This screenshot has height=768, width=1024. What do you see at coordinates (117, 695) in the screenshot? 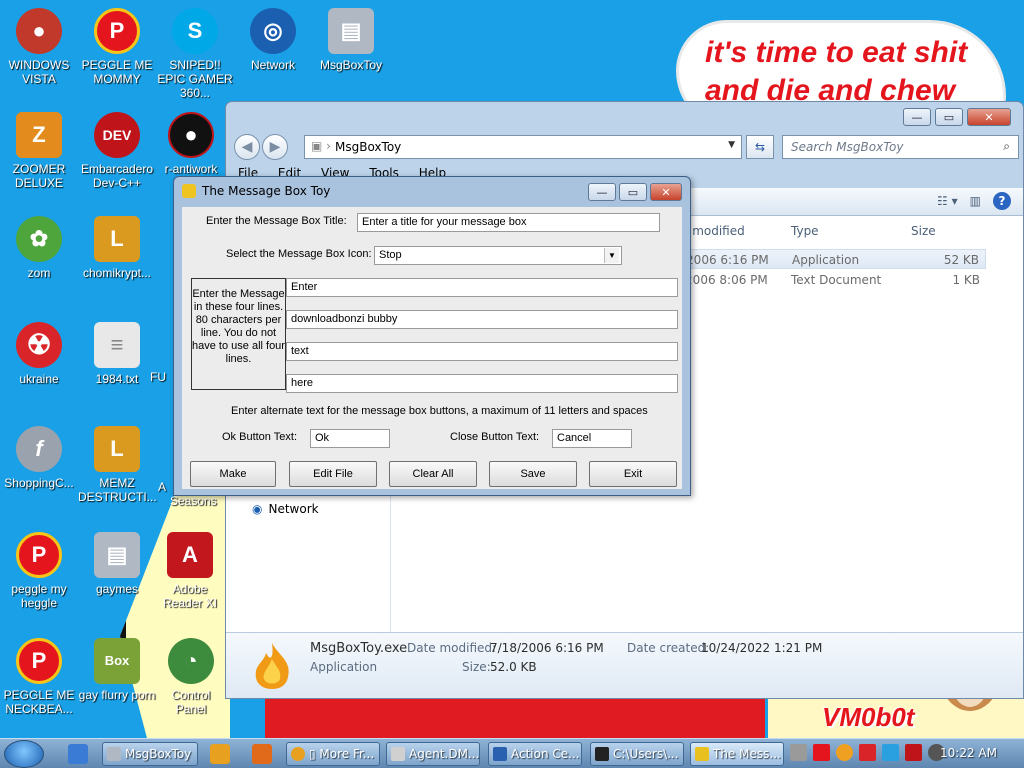
I see `desktop-icon-label: gay flurry porn` at bounding box center [117, 695].